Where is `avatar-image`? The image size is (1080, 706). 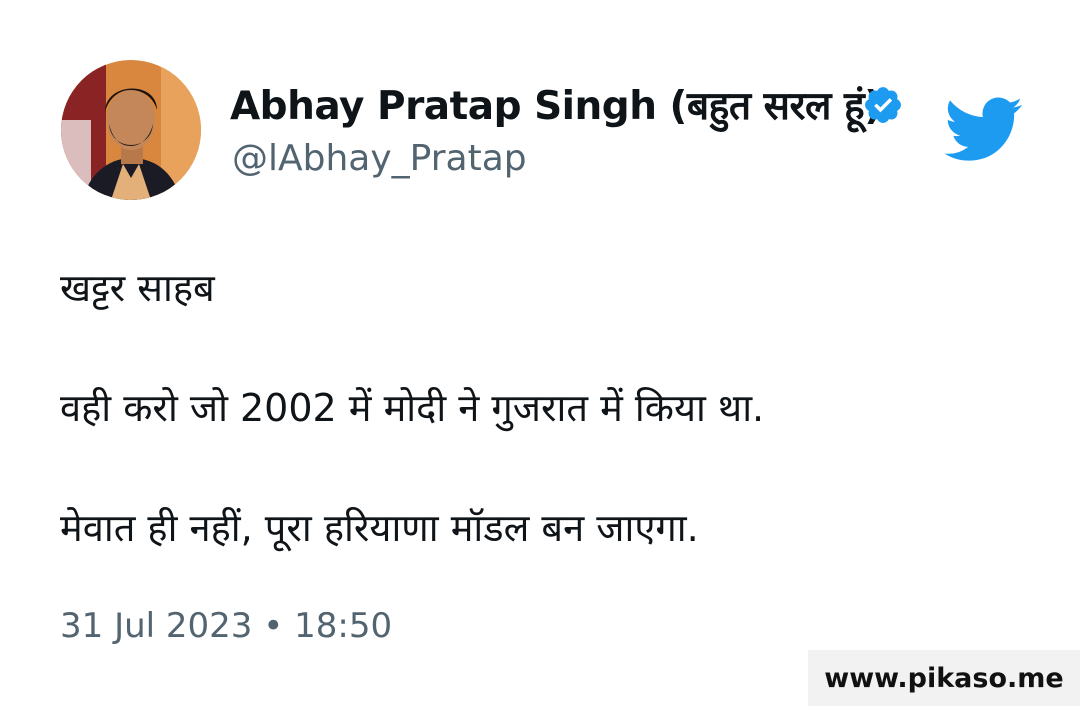 avatar-image is located at coordinates (131, 130).